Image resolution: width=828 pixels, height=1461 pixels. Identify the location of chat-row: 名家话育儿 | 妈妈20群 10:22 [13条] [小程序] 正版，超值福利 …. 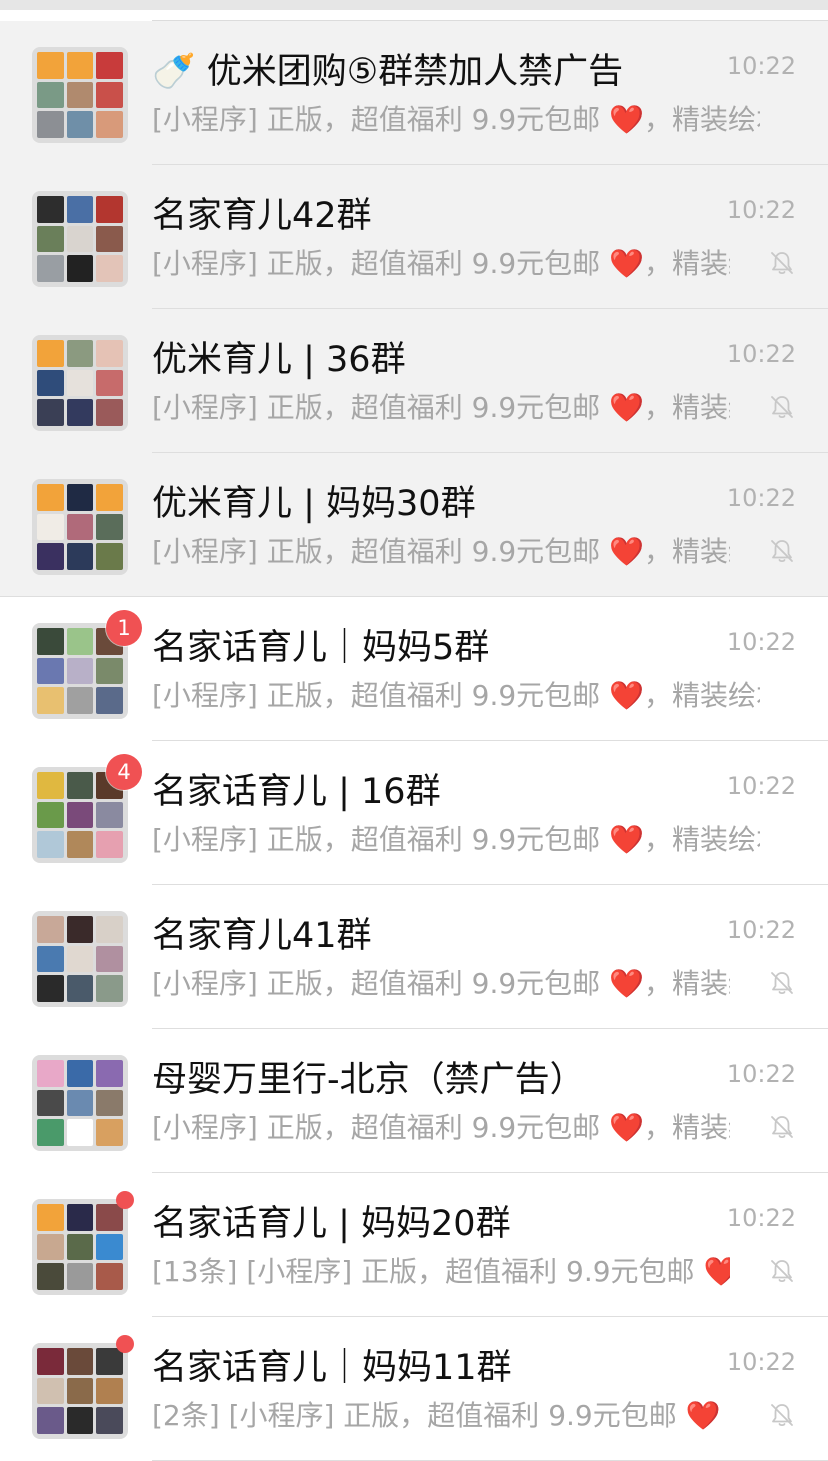
(414, 1245).